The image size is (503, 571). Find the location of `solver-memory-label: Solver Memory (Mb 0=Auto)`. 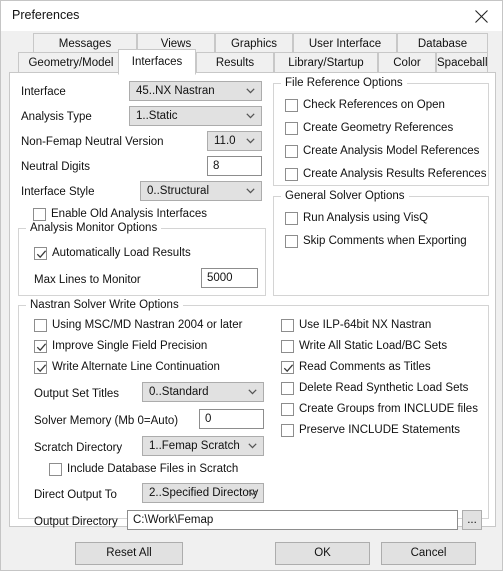

solver-memory-label: Solver Memory (Mb 0=Auto) is located at coordinates (106, 421).